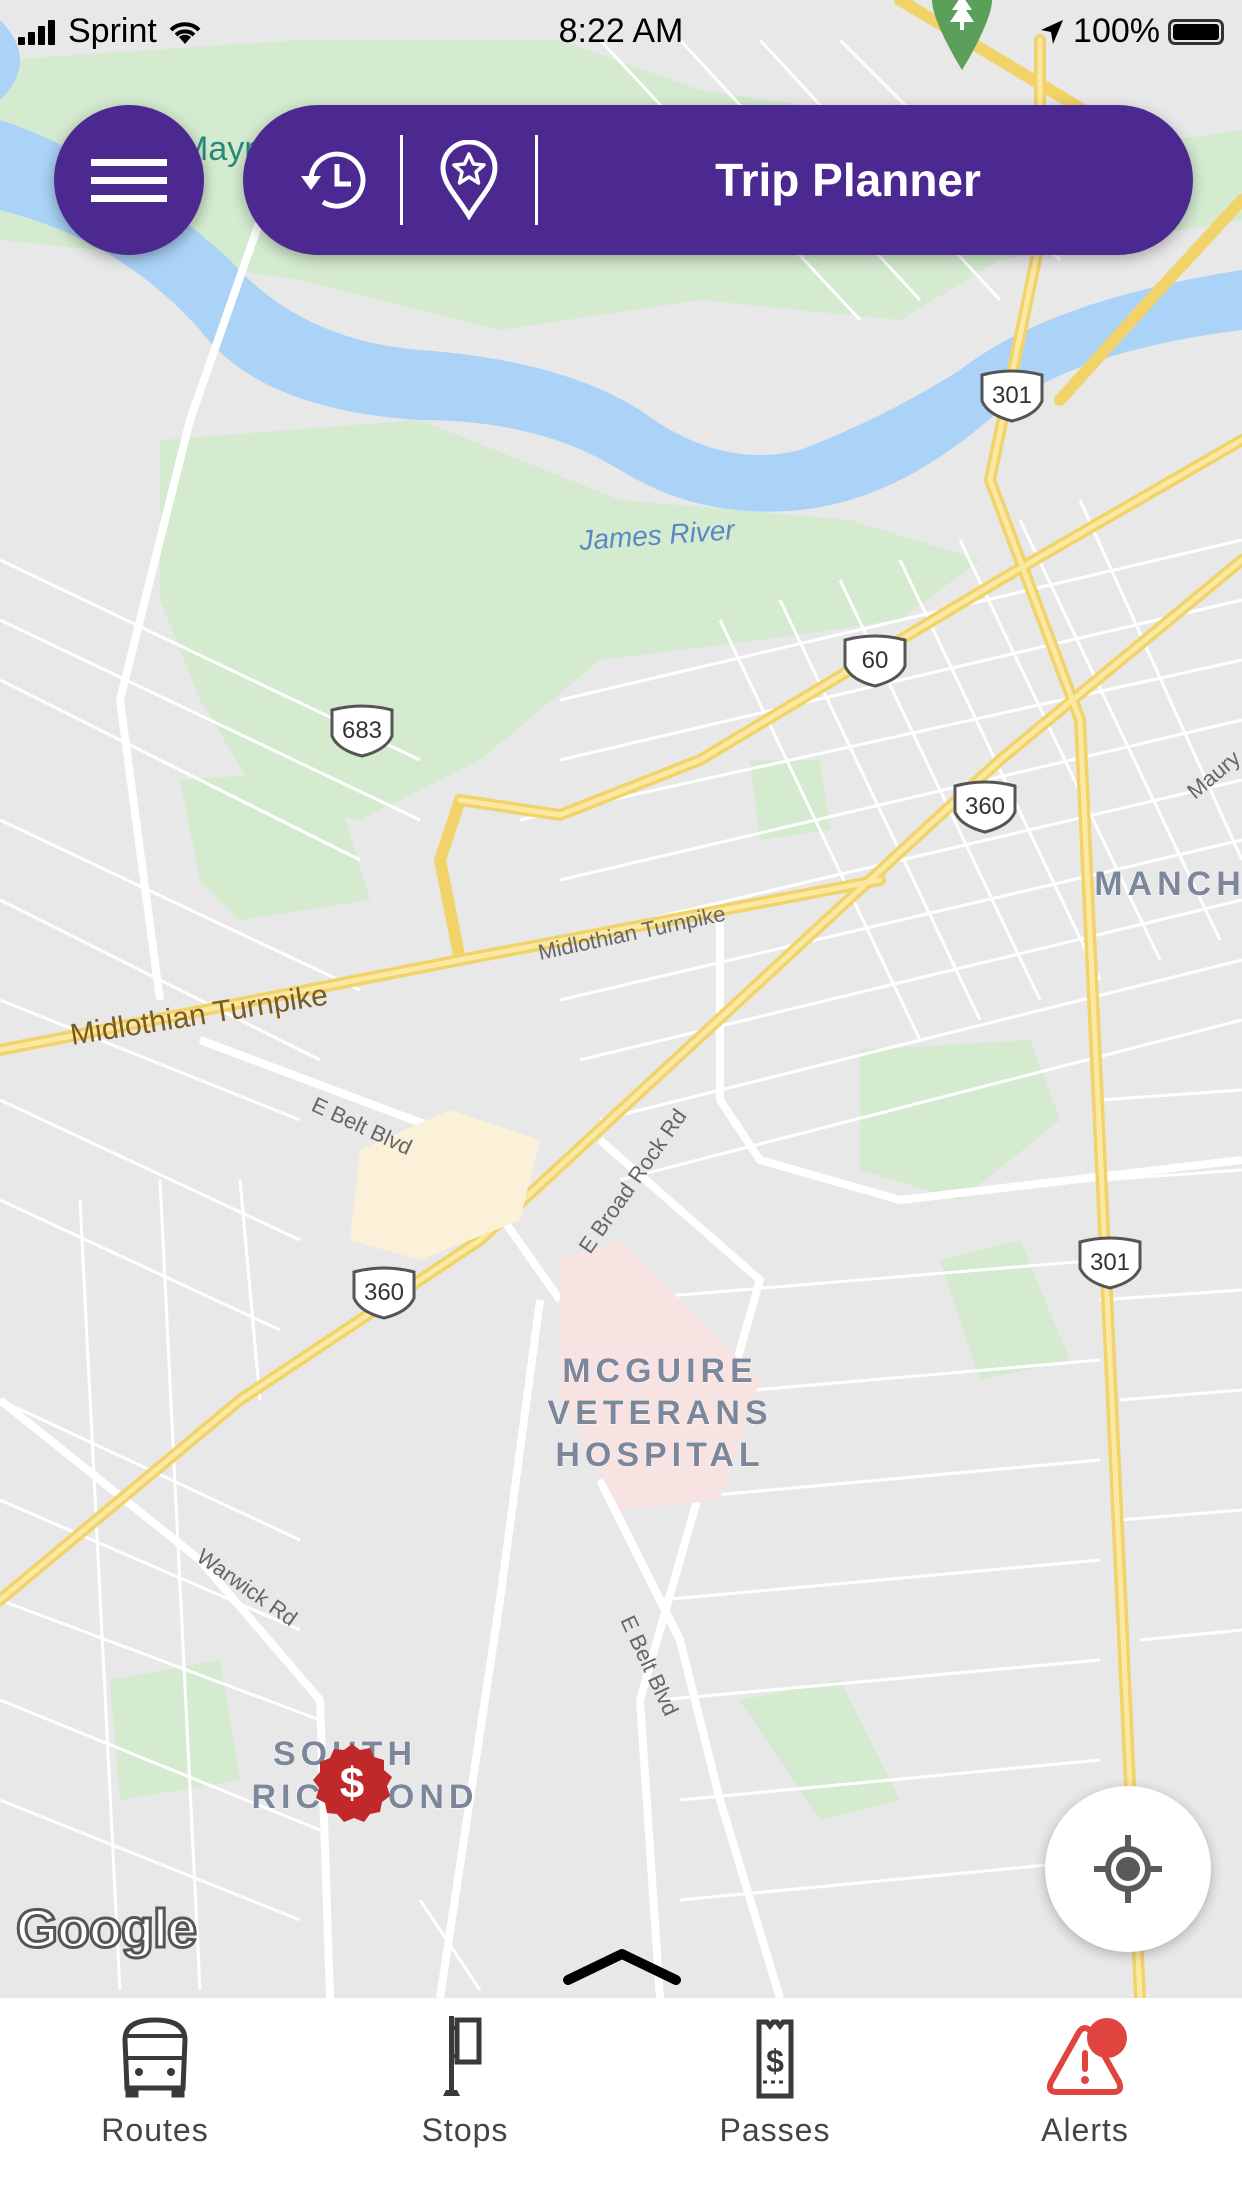 Image resolution: width=1242 pixels, height=2208 pixels. What do you see at coordinates (1116, 31) in the screenshot?
I see `battery-percent: 100%` at bounding box center [1116, 31].